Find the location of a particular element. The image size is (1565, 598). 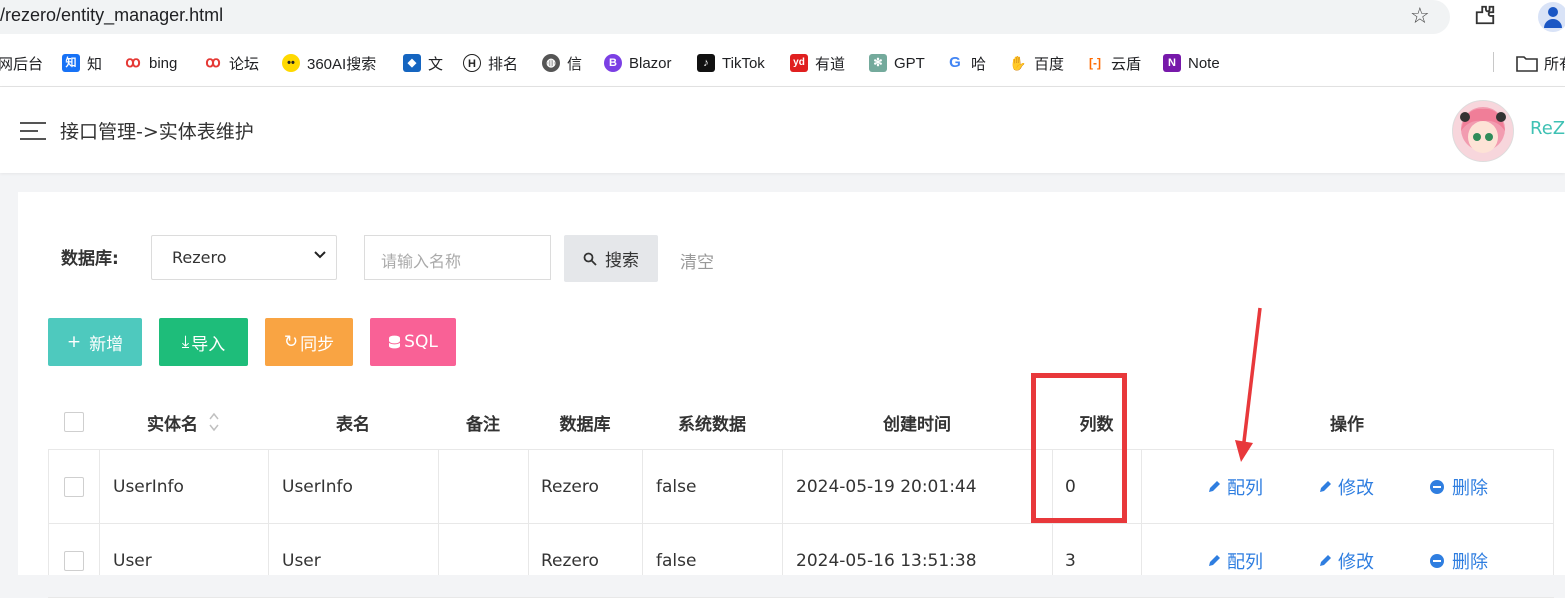

extensions-icon is located at coordinates (1485, 15).